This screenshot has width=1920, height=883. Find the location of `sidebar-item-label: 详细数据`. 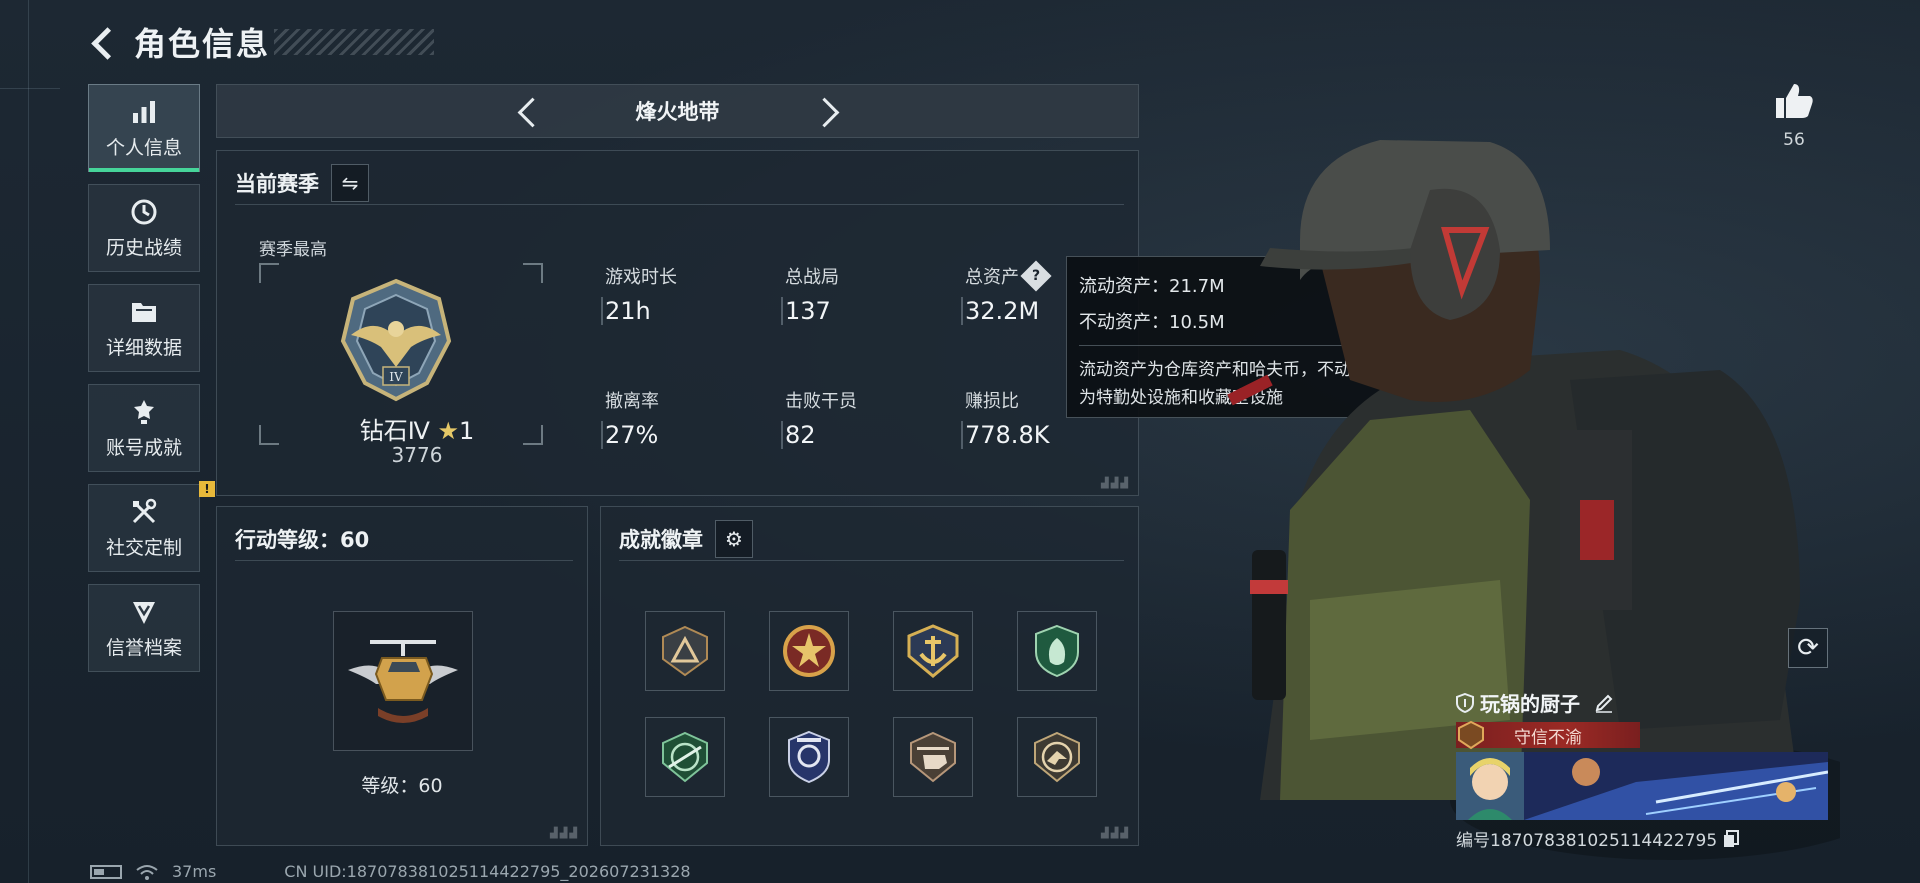

sidebar-item-label: 详细数据 is located at coordinates (143, 347).